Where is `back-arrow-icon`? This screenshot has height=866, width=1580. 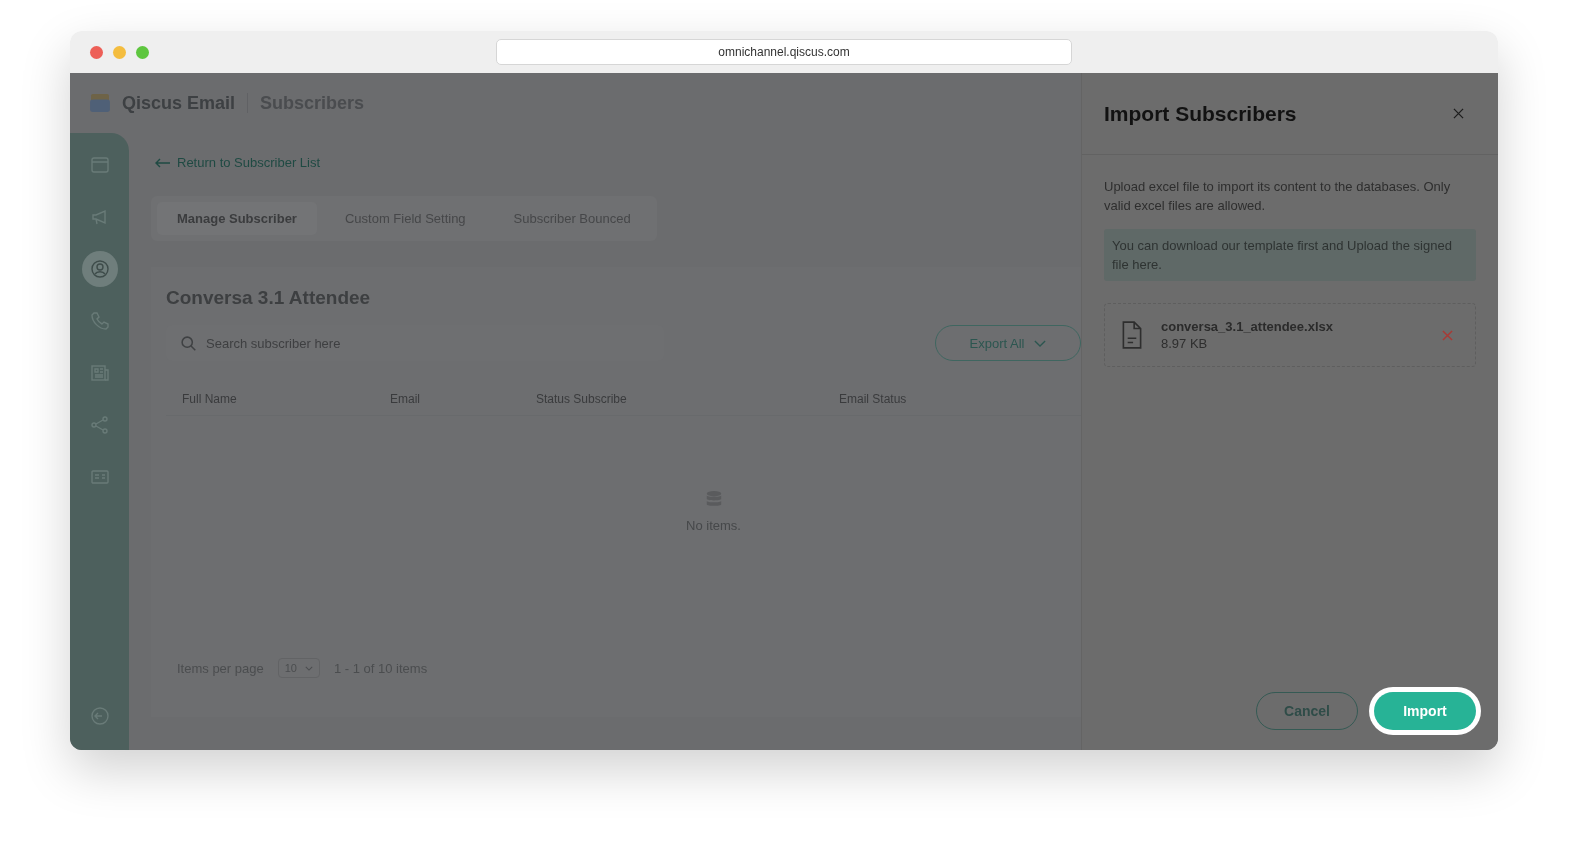 back-arrow-icon is located at coordinates (163, 162).